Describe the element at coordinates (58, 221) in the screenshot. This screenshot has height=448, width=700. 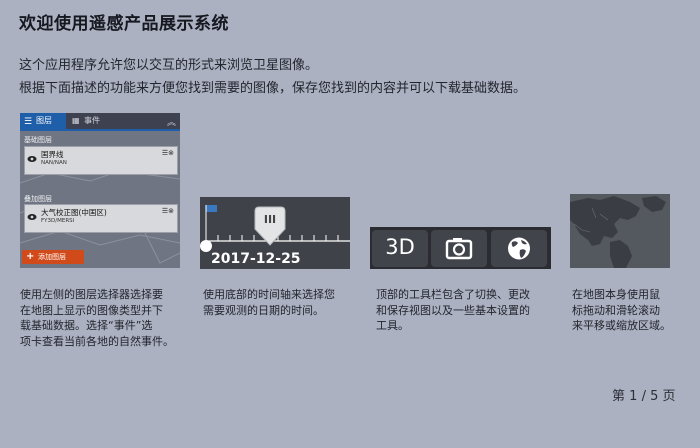
I see `overlay-layer-source: FY3D/MERSI` at that location.